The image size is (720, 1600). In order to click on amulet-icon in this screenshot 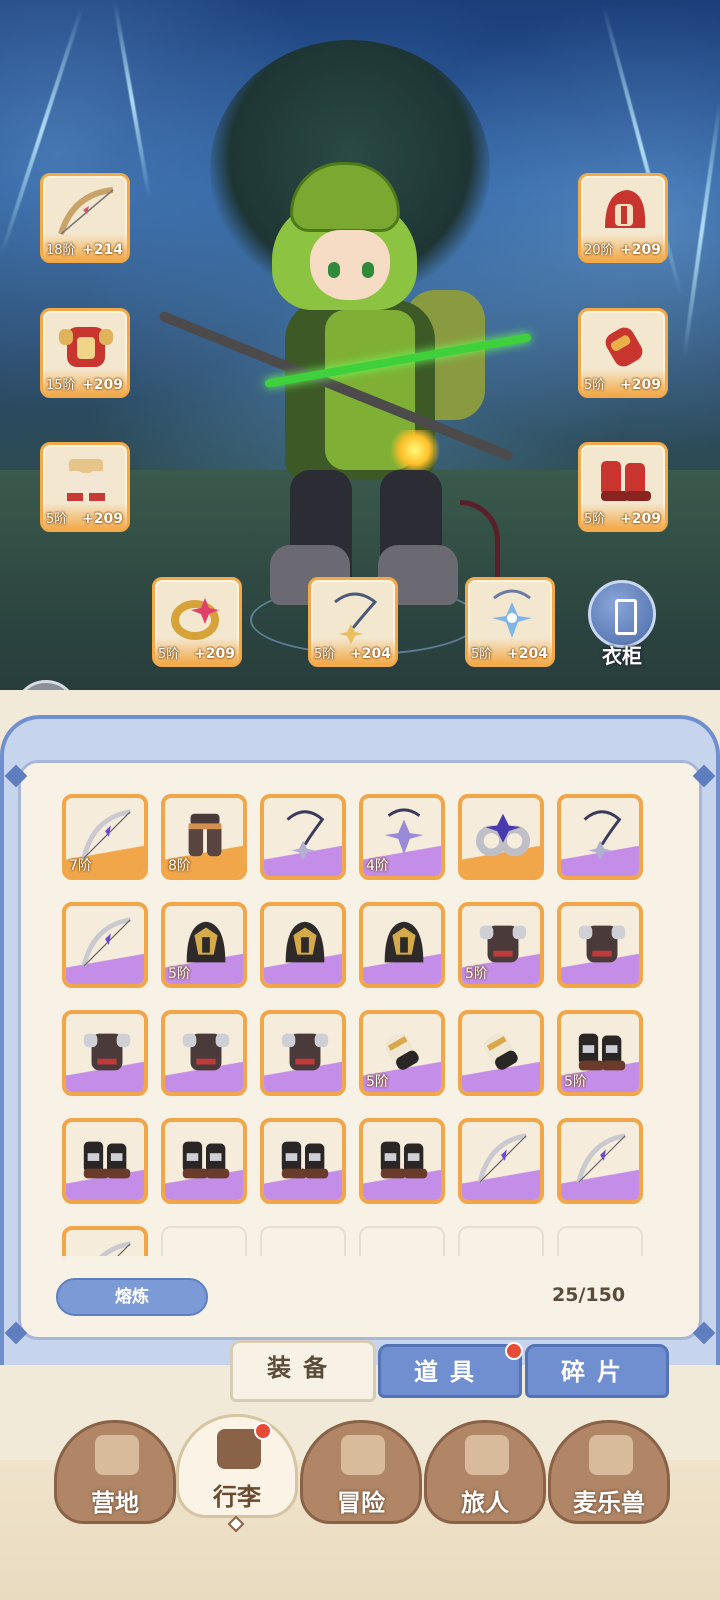, I will do `click(512, 613)`.